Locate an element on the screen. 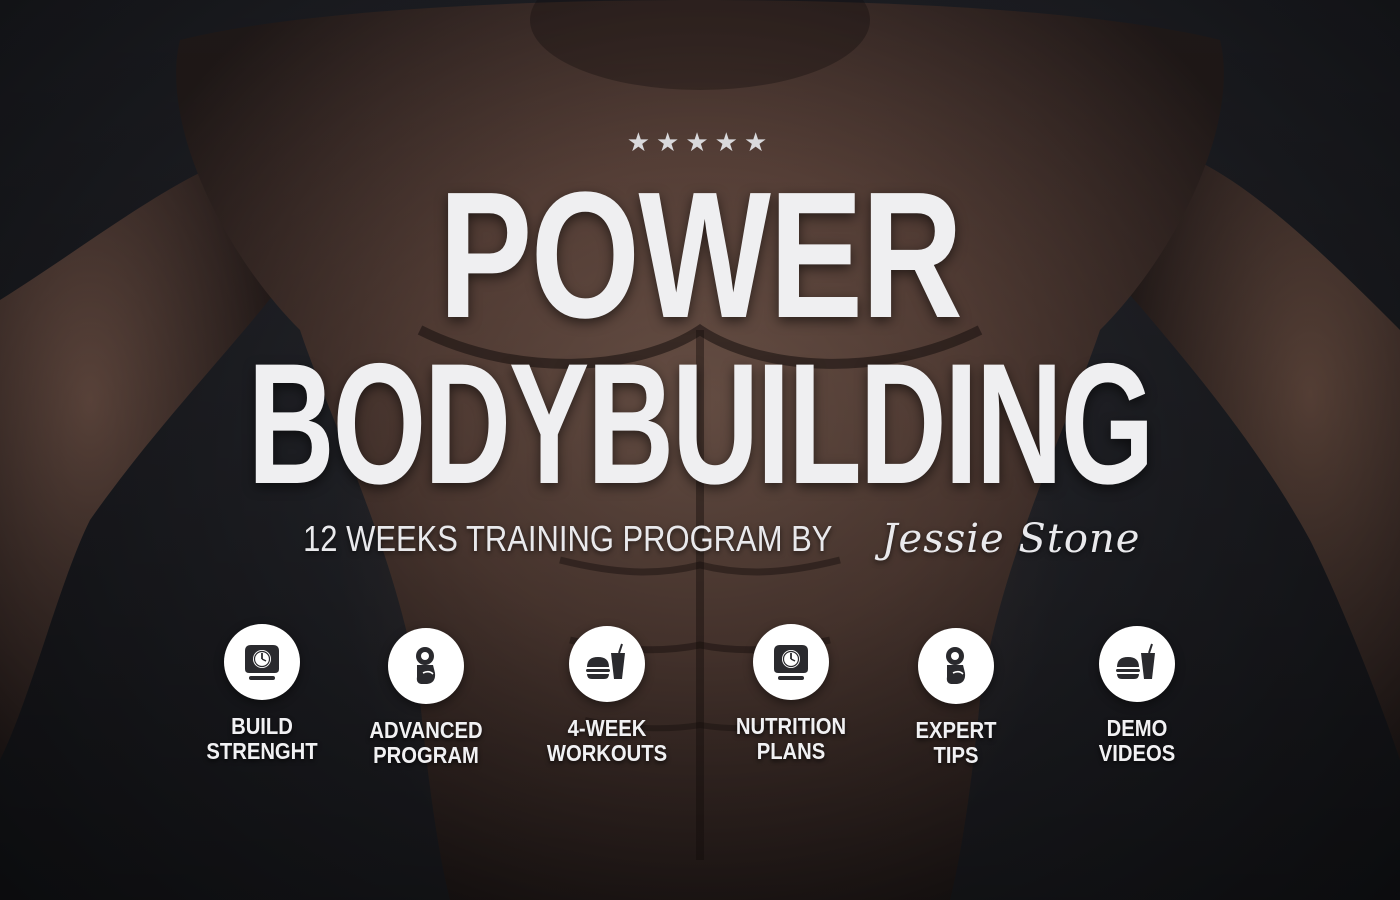 This screenshot has height=900, width=1400. feature-item: DEMO VIDEOS is located at coordinates (1137, 696).